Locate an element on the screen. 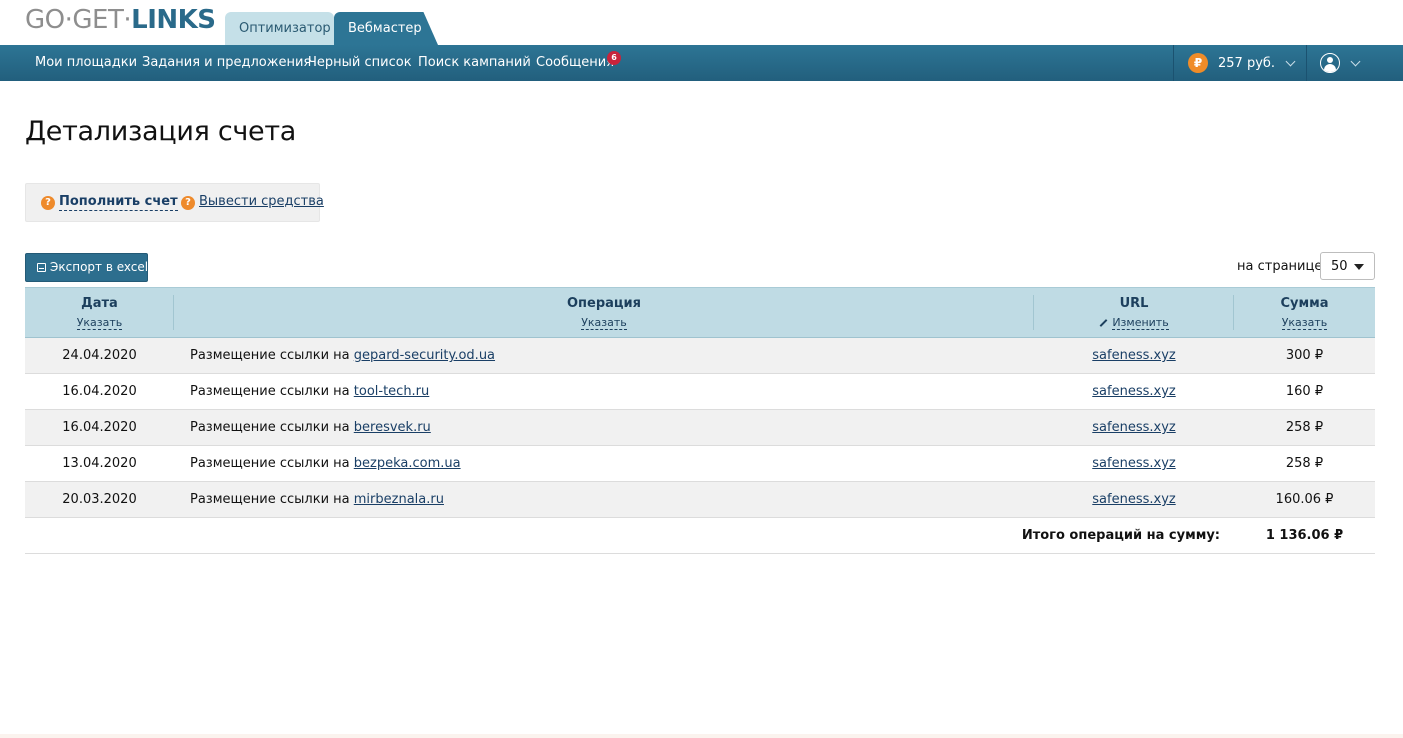 This screenshot has height=738, width=1403. pencil-icon is located at coordinates (1103, 323).